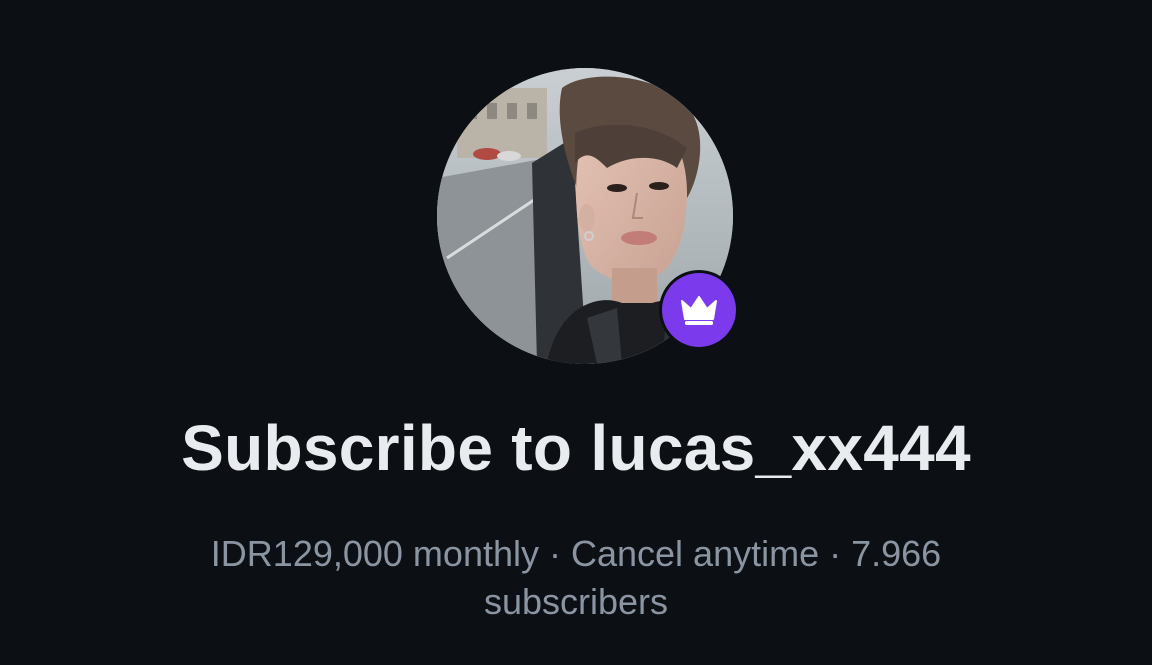  I want to click on avatar-container, so click(586, 216).